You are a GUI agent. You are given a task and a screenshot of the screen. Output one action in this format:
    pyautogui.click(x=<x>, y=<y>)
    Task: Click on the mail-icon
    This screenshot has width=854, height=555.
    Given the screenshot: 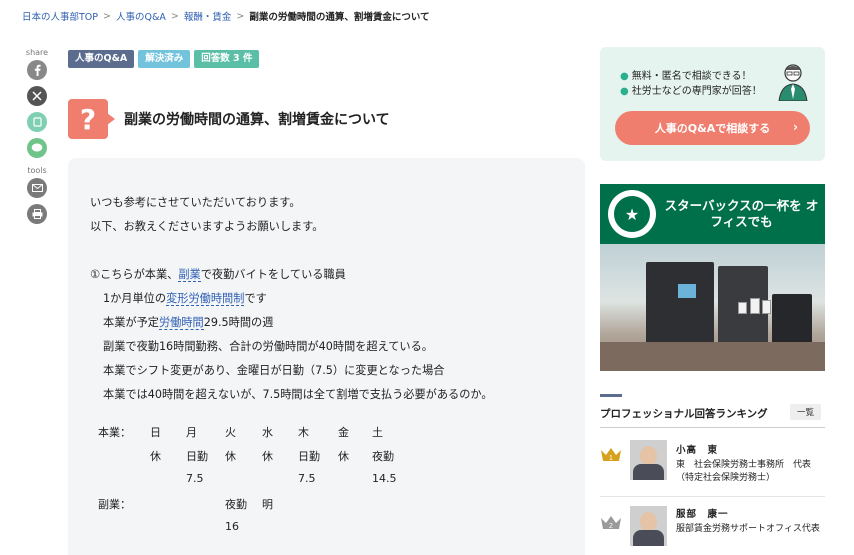 What is the action you would take?
    pyautogui.click(x=37, y=188)
    